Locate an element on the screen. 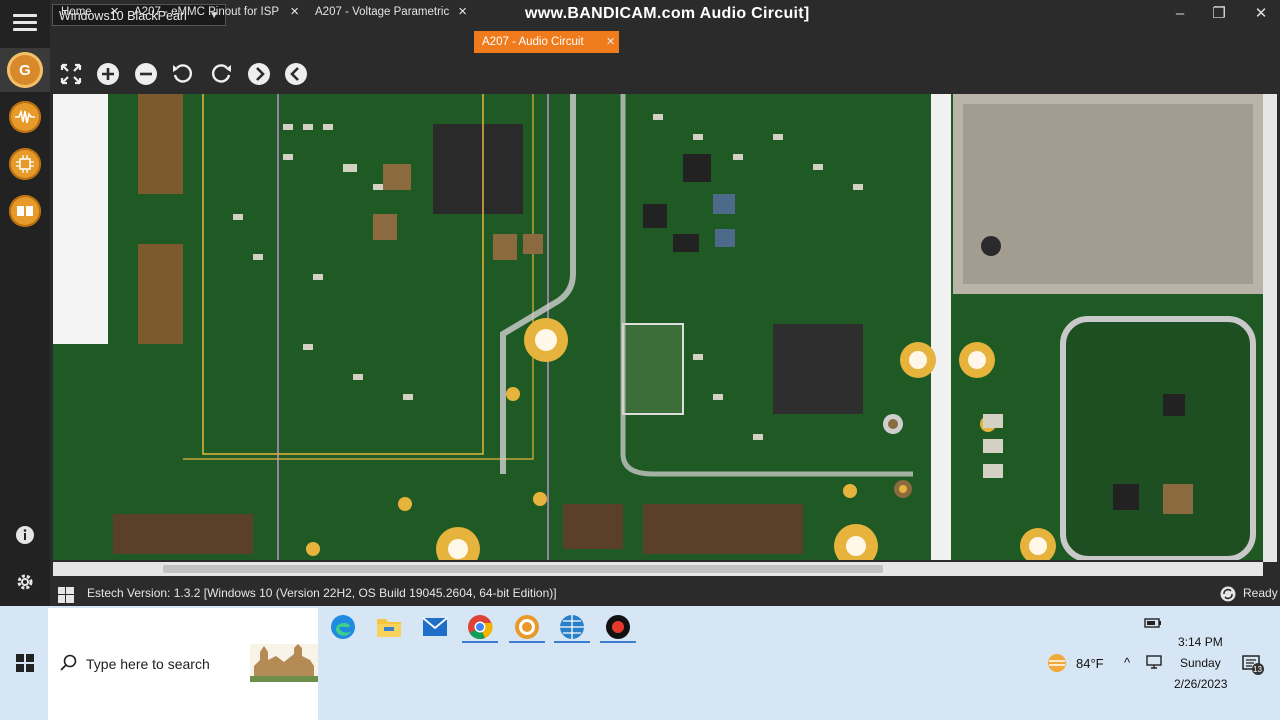 The width and height of the screenshot is (1280, 720). mail-icon is located at coordinates (435, 627).